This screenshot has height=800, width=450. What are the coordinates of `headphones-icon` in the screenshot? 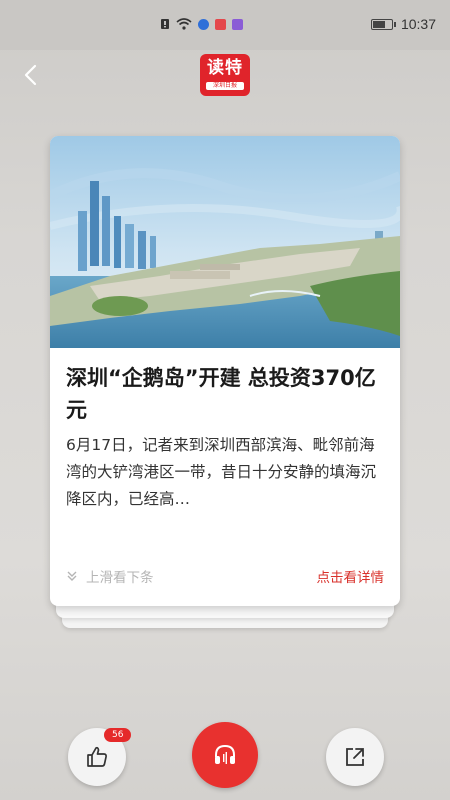 It's located at (225, 754).